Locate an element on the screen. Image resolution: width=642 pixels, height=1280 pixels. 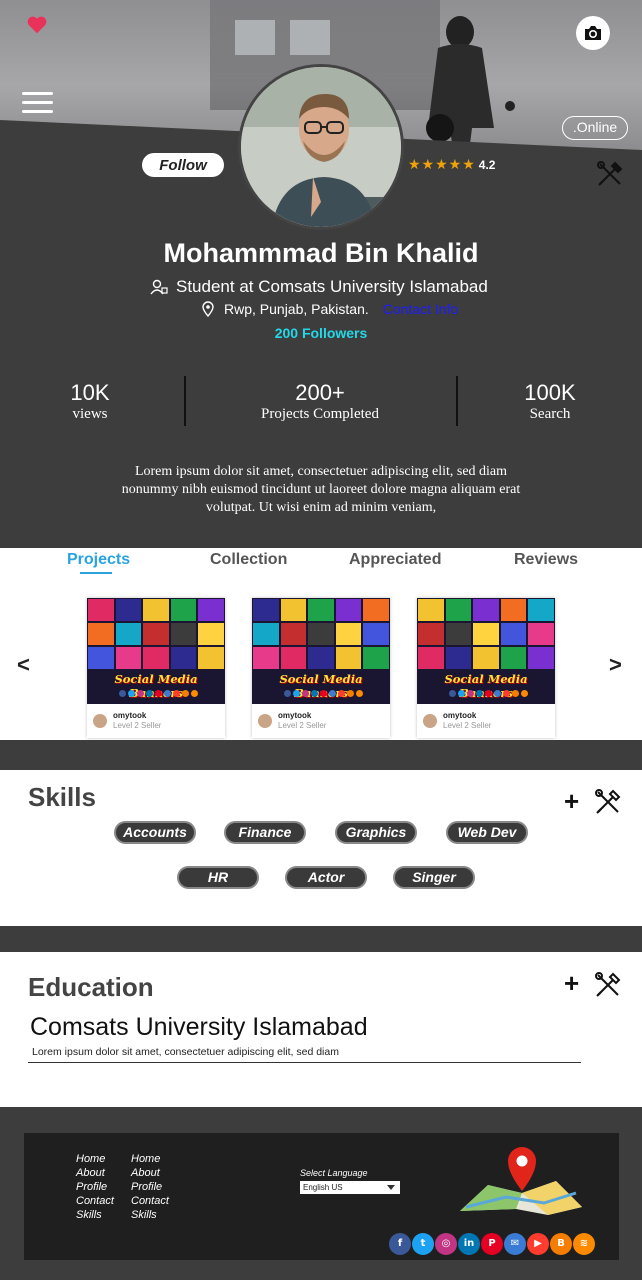
tab-projects: Projects is located at coordinates (98, 560).